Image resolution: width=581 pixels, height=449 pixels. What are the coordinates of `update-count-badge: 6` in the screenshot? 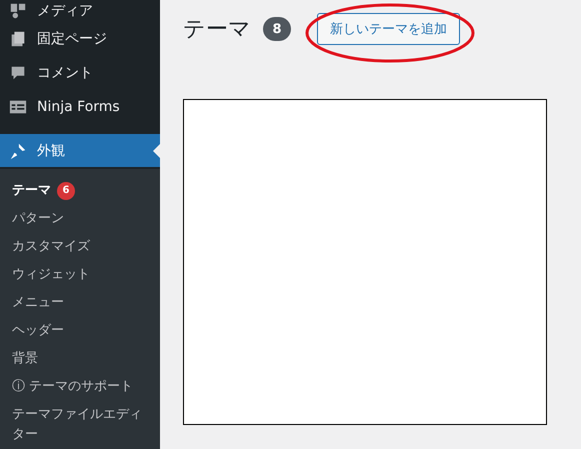 It's located at (66, 191).